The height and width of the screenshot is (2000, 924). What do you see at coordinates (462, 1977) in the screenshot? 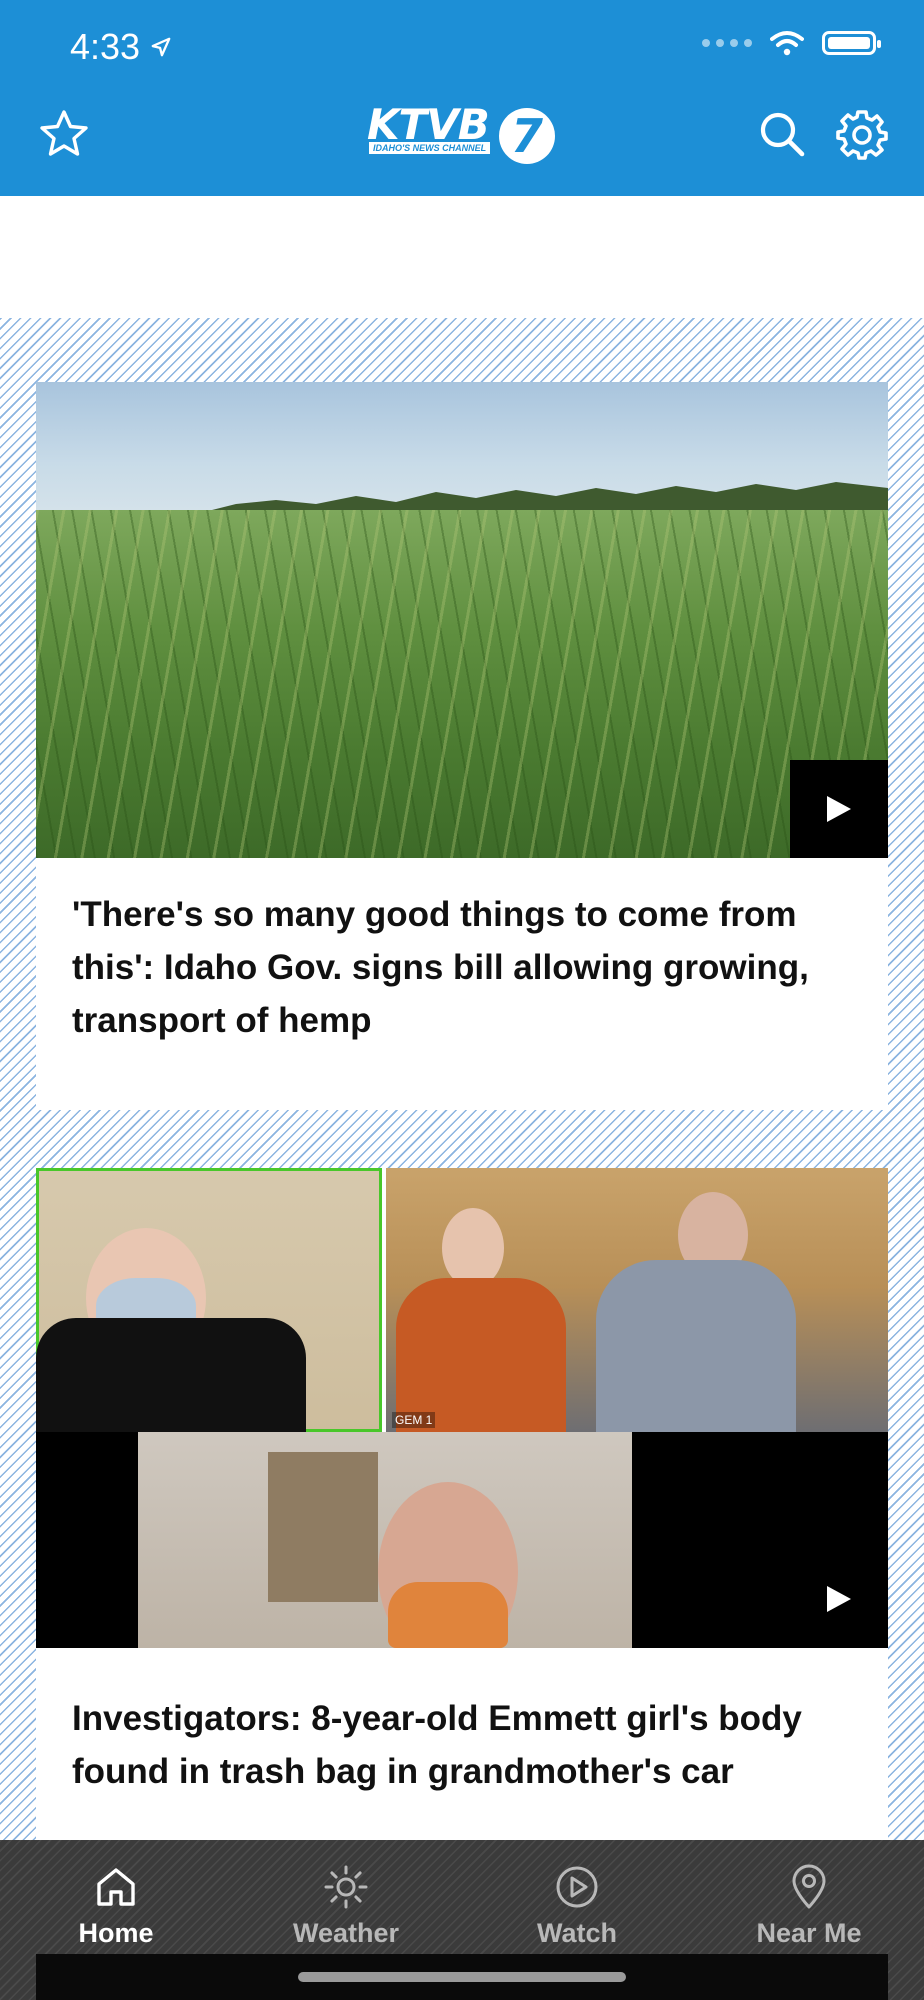
I see `home-indicator` at bounding box center [462, 1977].